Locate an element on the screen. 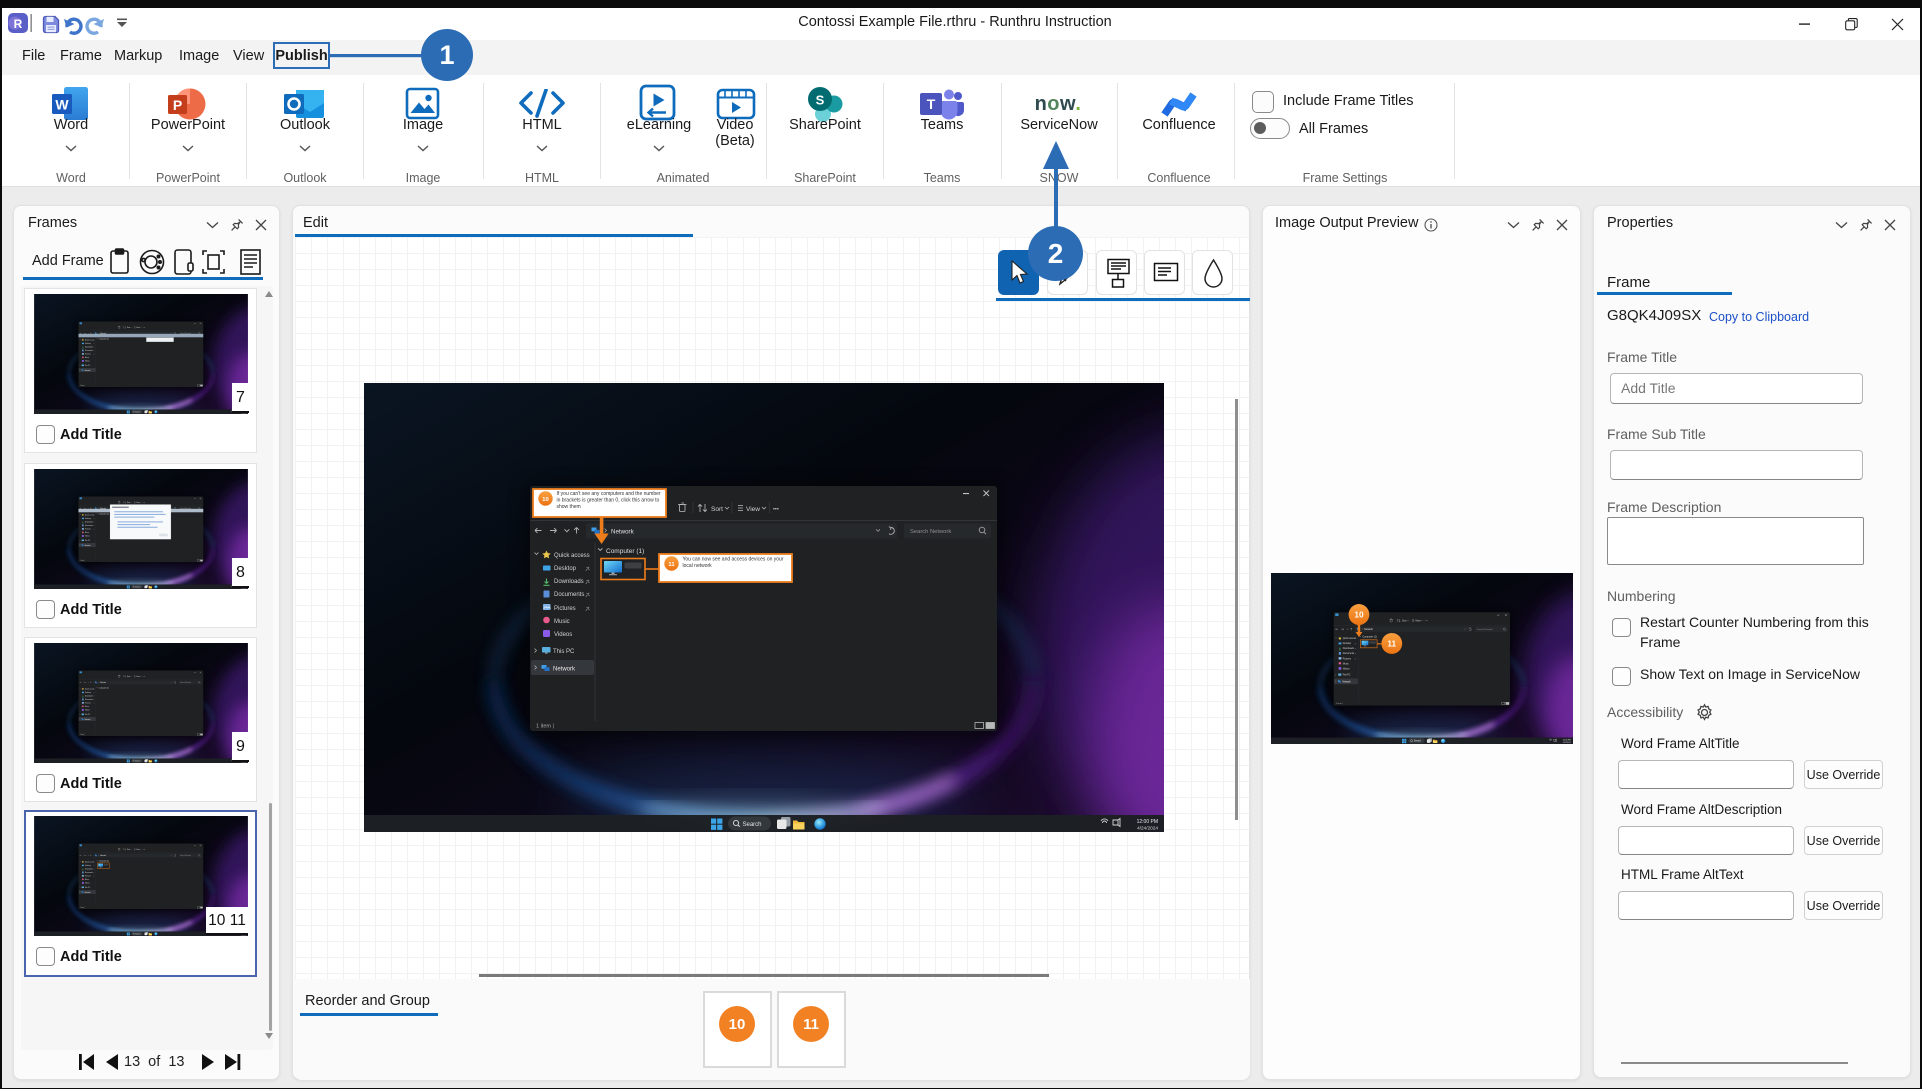 This screenshot has height=1089, width=1922. svg-text: W is located at coordinates (62, 105).